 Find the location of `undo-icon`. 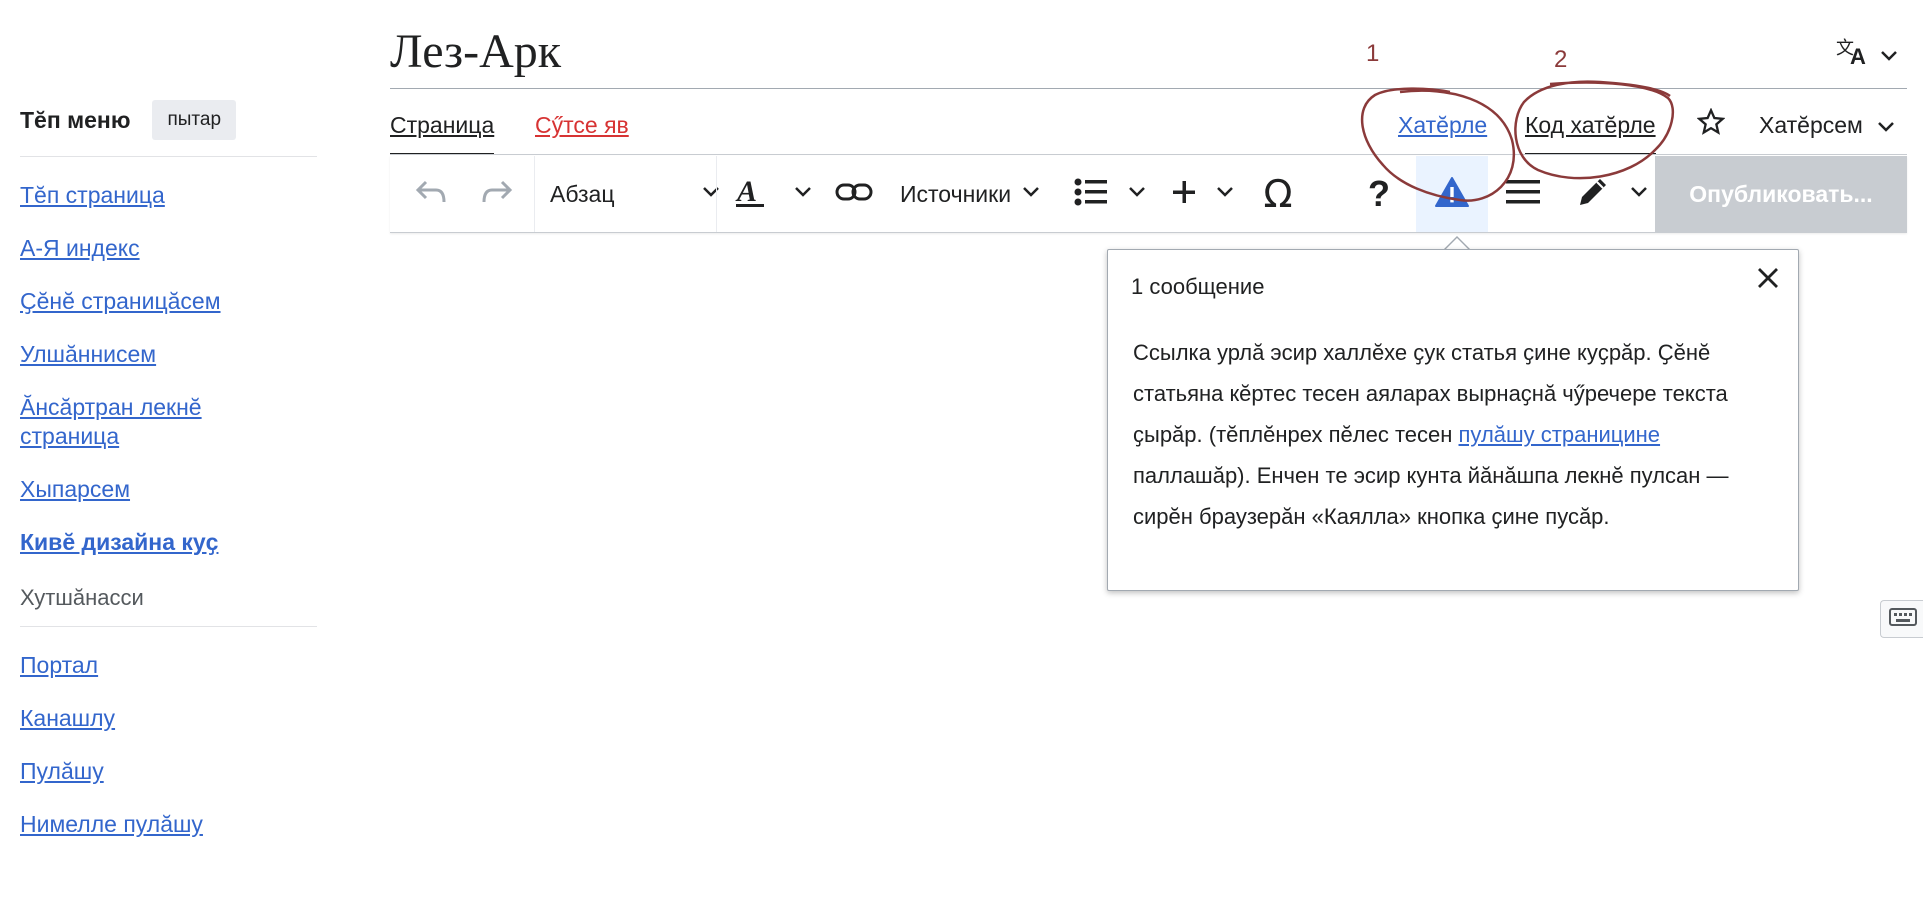

undo-icon is located at coordinates (431, 194).